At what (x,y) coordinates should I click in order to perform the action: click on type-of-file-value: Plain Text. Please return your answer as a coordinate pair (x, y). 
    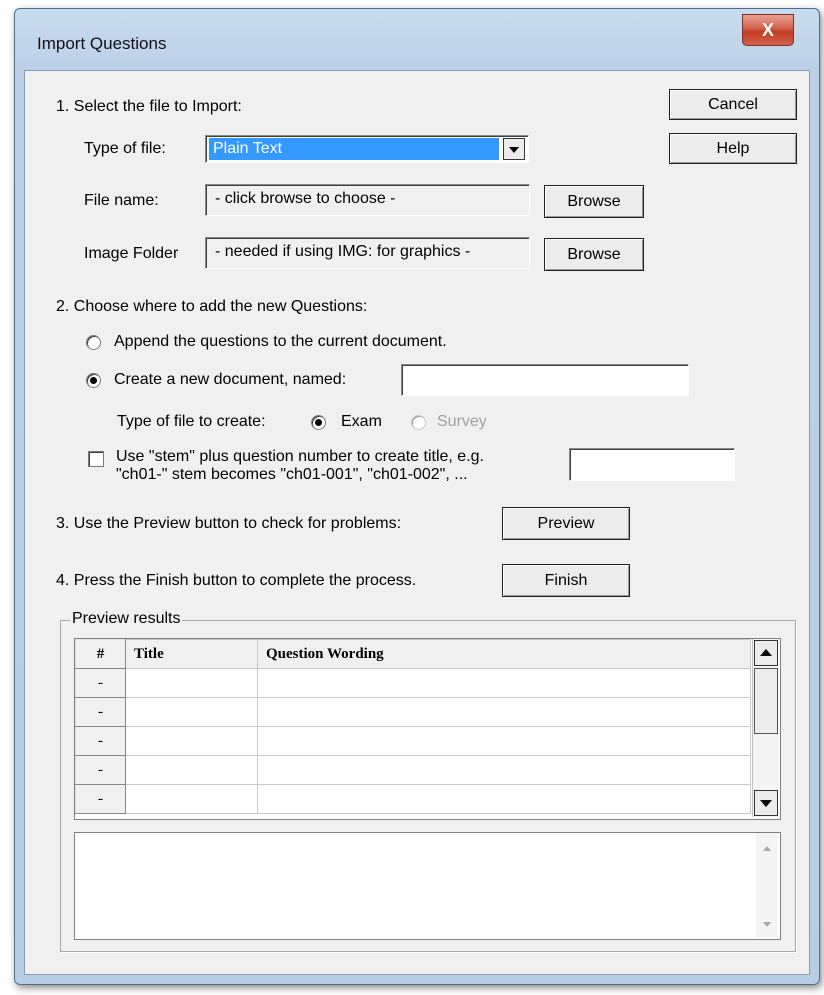
    Looking at the image, I should click on (354, 149).